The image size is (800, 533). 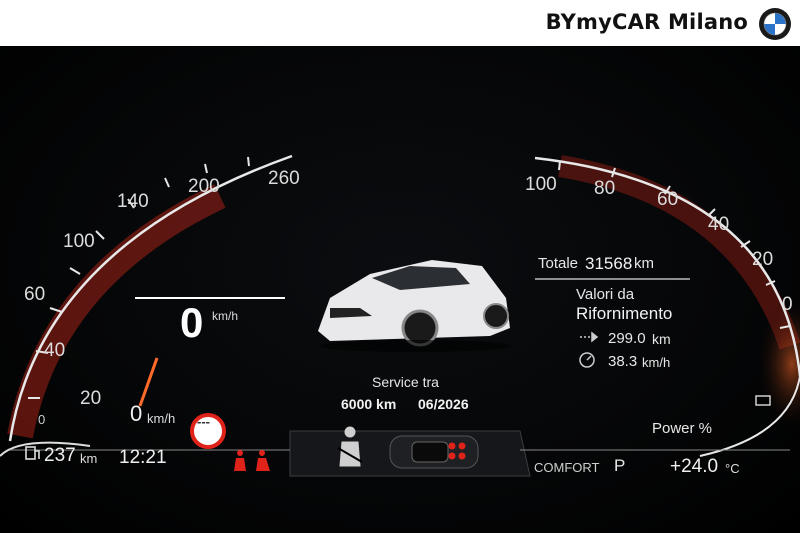 What do you see at coordinates (763, 259) in the screenshot?
I see `tachometer-tick-20: 20` at bounding box center [763, 259].